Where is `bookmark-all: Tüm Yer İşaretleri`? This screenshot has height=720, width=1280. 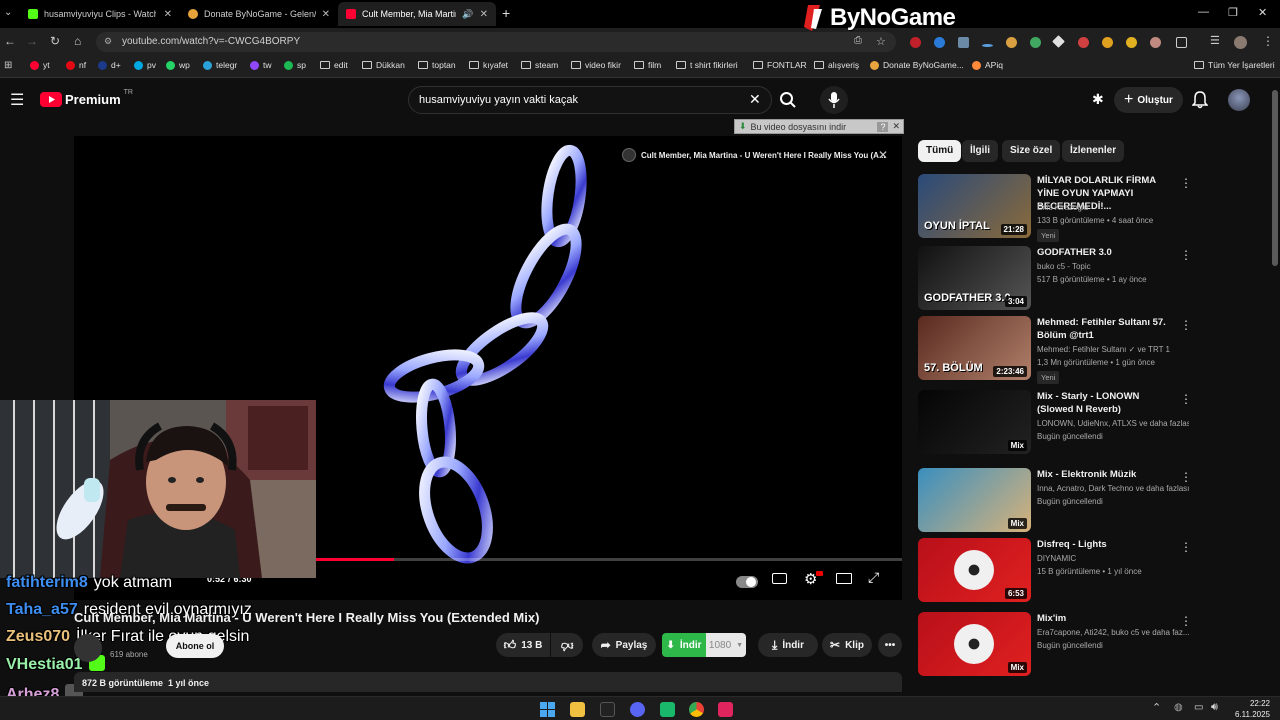 bookmark-all: Tüm Yer İşaretleri is located at coordinates (1234, 65).